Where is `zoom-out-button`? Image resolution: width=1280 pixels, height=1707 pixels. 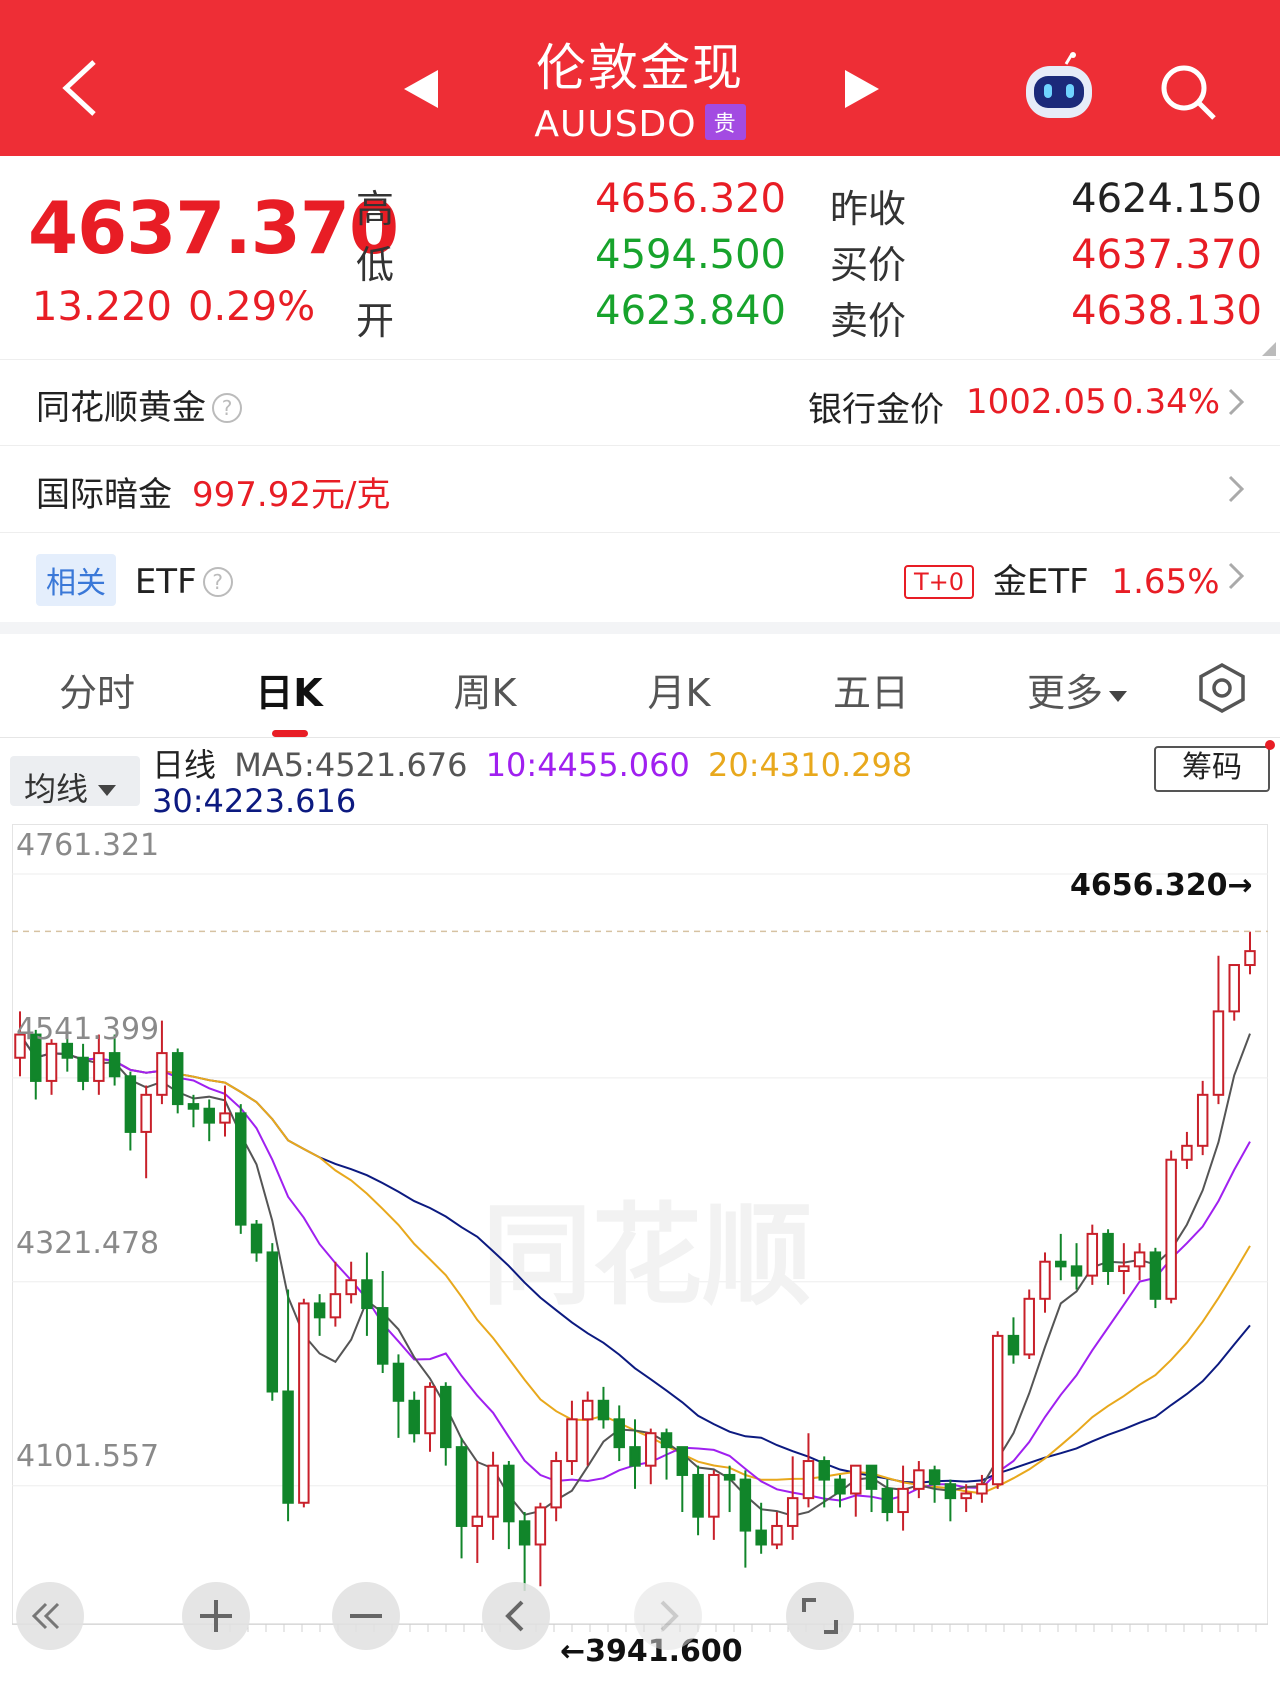 zoom-out-button is located at coordinates (366, 1616).